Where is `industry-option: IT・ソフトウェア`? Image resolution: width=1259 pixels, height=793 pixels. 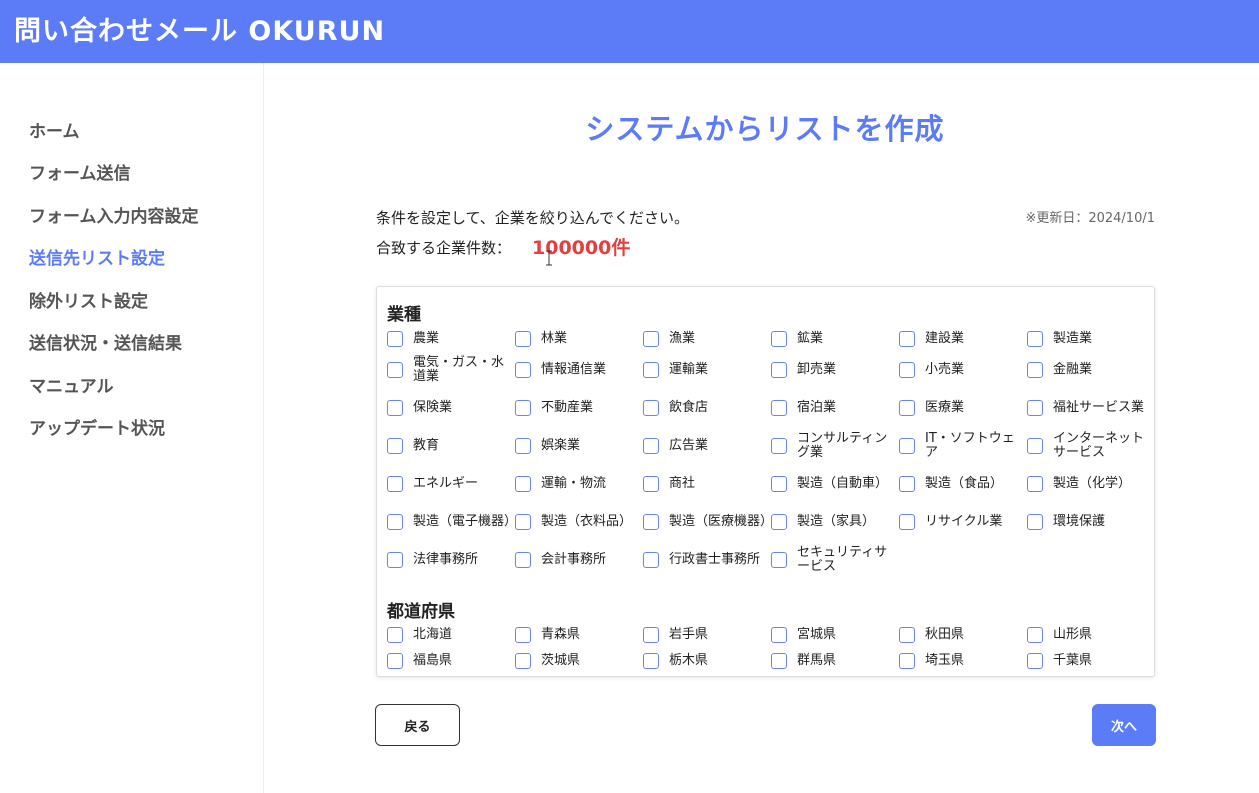
industry-option: IT・ソフトウェア is located at coordinates (961, 446).